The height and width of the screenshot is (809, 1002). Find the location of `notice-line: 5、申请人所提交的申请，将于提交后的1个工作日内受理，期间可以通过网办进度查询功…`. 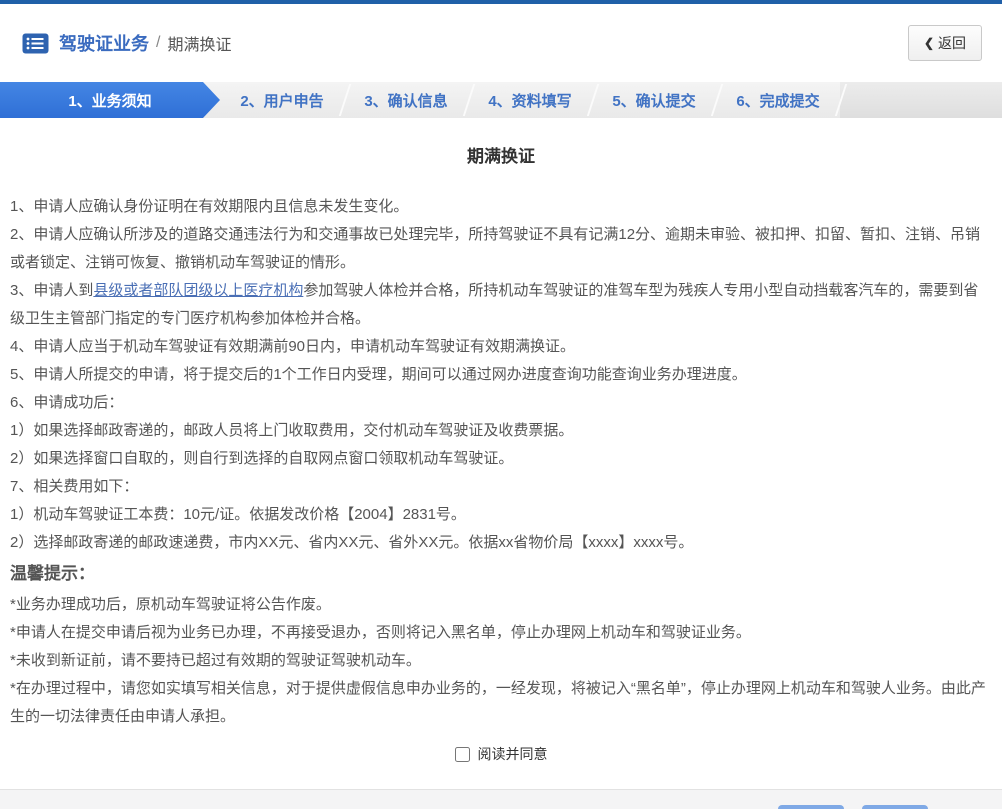

notice-line: 5、申请人所提交的申请，将于提交后的1个工作日内受理，期间可以通过网办进度查询功… is located at coordinates (378, 374).